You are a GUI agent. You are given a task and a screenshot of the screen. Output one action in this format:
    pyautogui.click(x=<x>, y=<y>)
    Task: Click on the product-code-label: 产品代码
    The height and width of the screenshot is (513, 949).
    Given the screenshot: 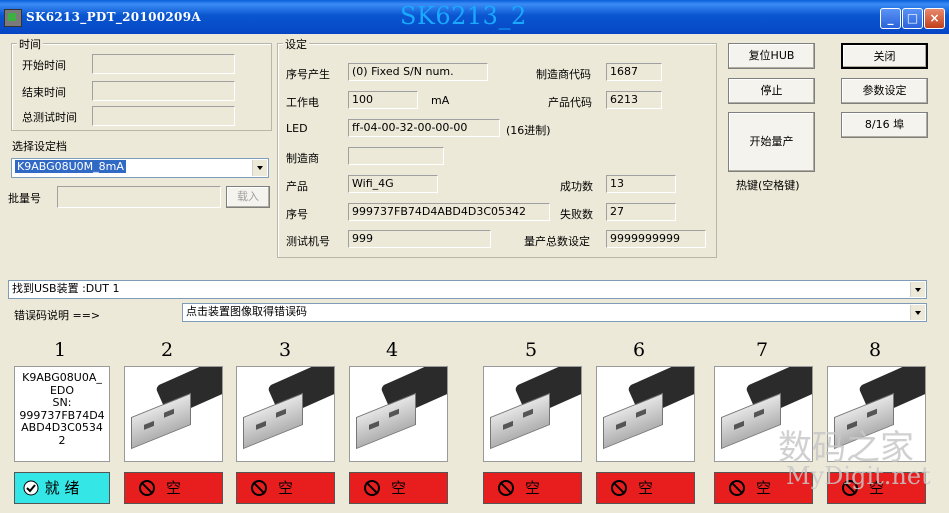 What is the action you would take?
    pyautogui.click(x=570, y=102)
    